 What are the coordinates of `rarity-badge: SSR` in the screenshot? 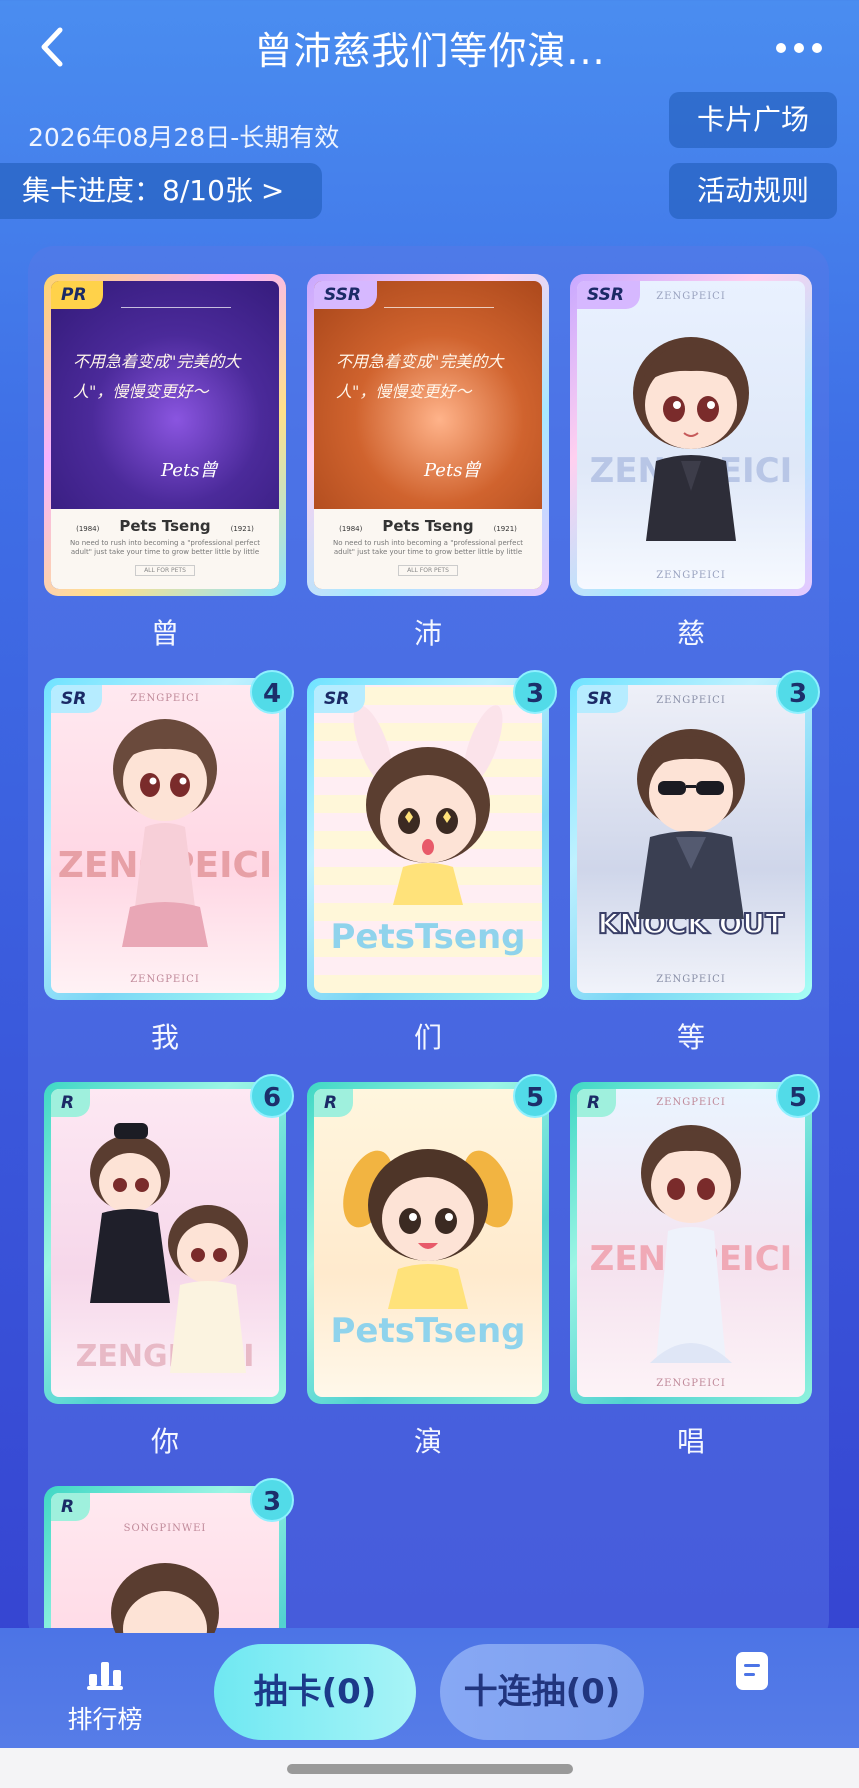 It's located at (345, 295).